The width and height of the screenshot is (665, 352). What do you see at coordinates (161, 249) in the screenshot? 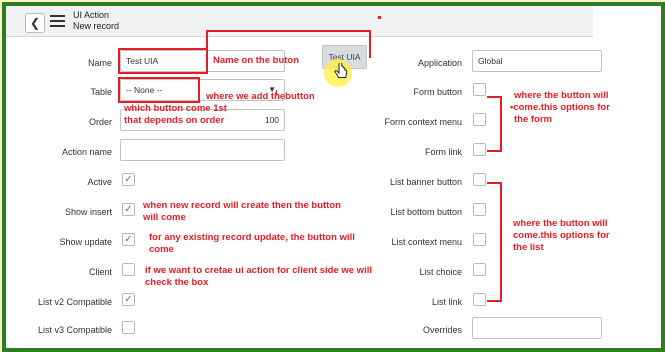
I see `annotation-update-2: come` at bounding box center [161, 249].